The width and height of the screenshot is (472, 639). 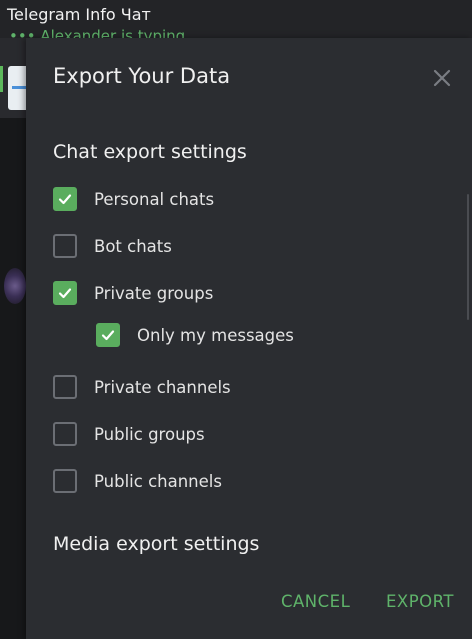 I want to click on option-bot-chats: Bot chats, so click(x=112, y=246).